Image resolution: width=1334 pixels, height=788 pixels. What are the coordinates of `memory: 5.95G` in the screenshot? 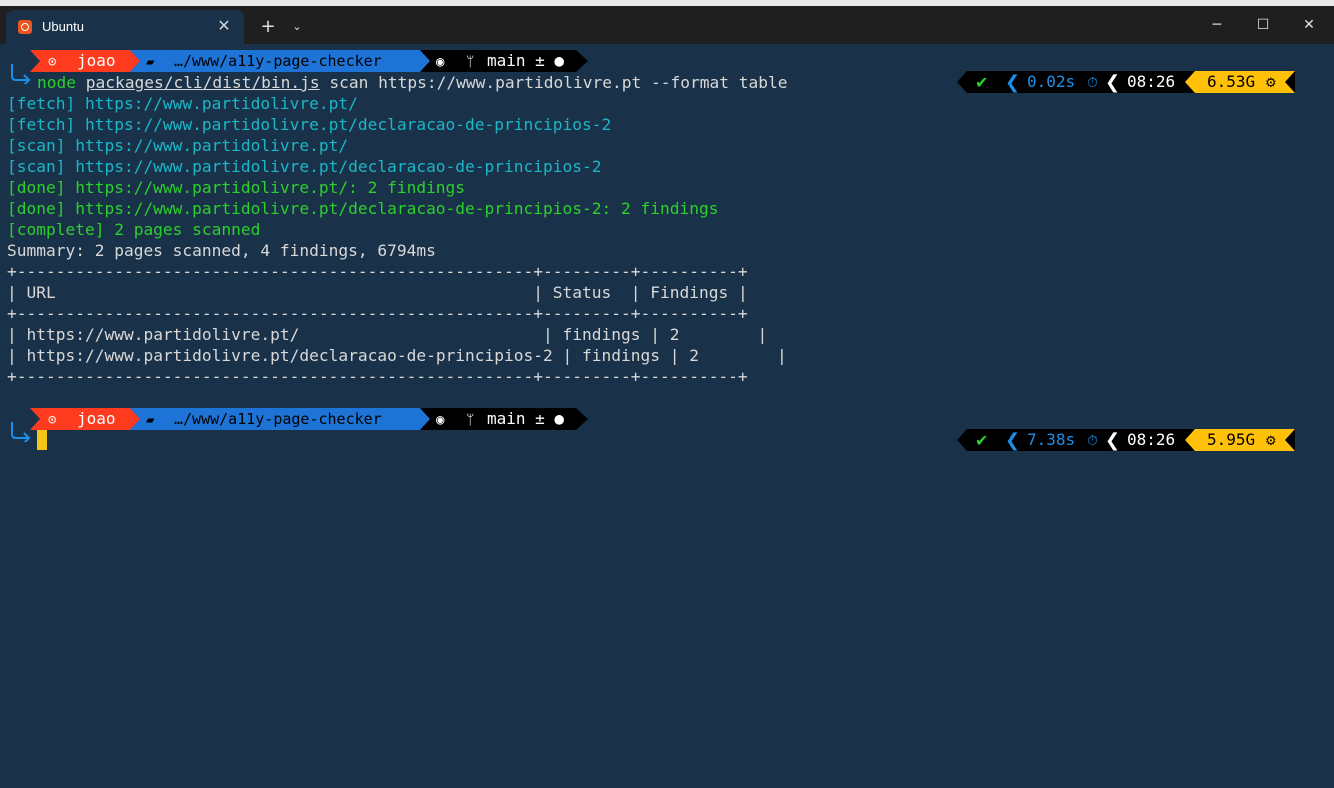 It's located at (1231, 439).